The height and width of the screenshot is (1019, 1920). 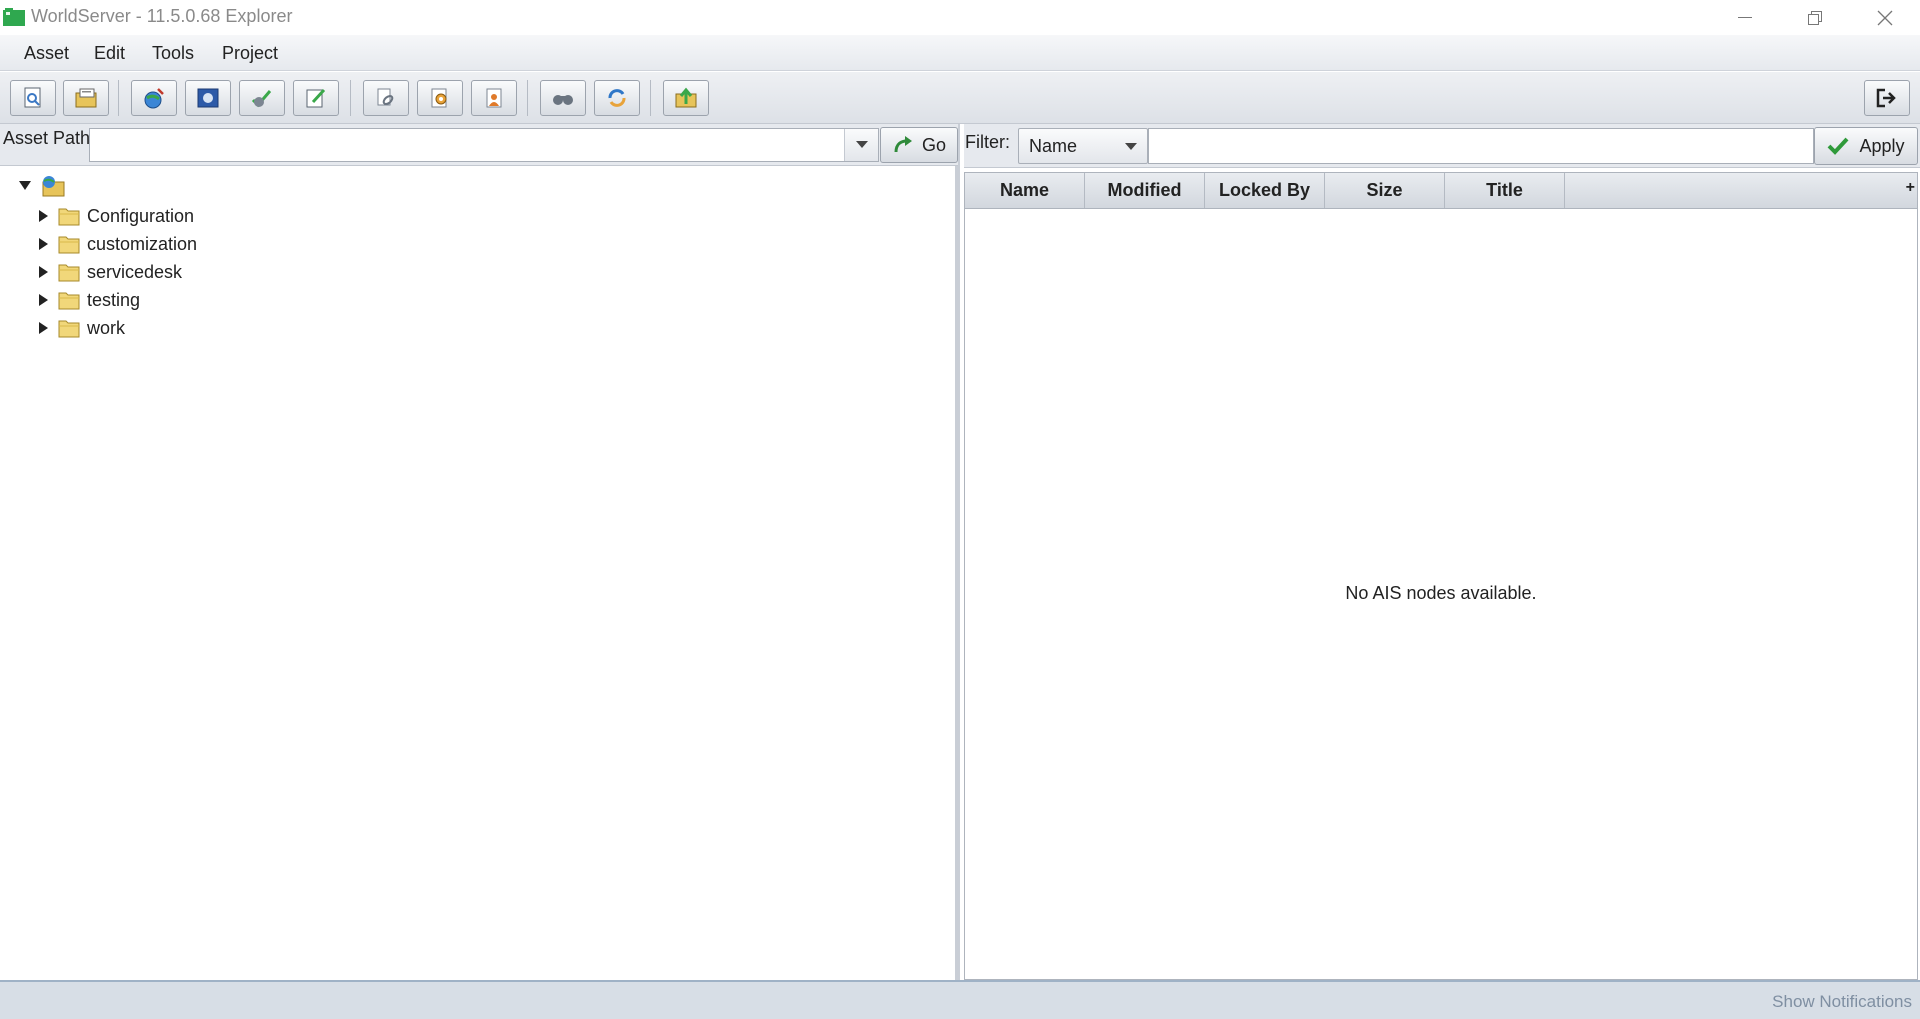 I want to click on tree-item: work, so click(x=80, y=328).